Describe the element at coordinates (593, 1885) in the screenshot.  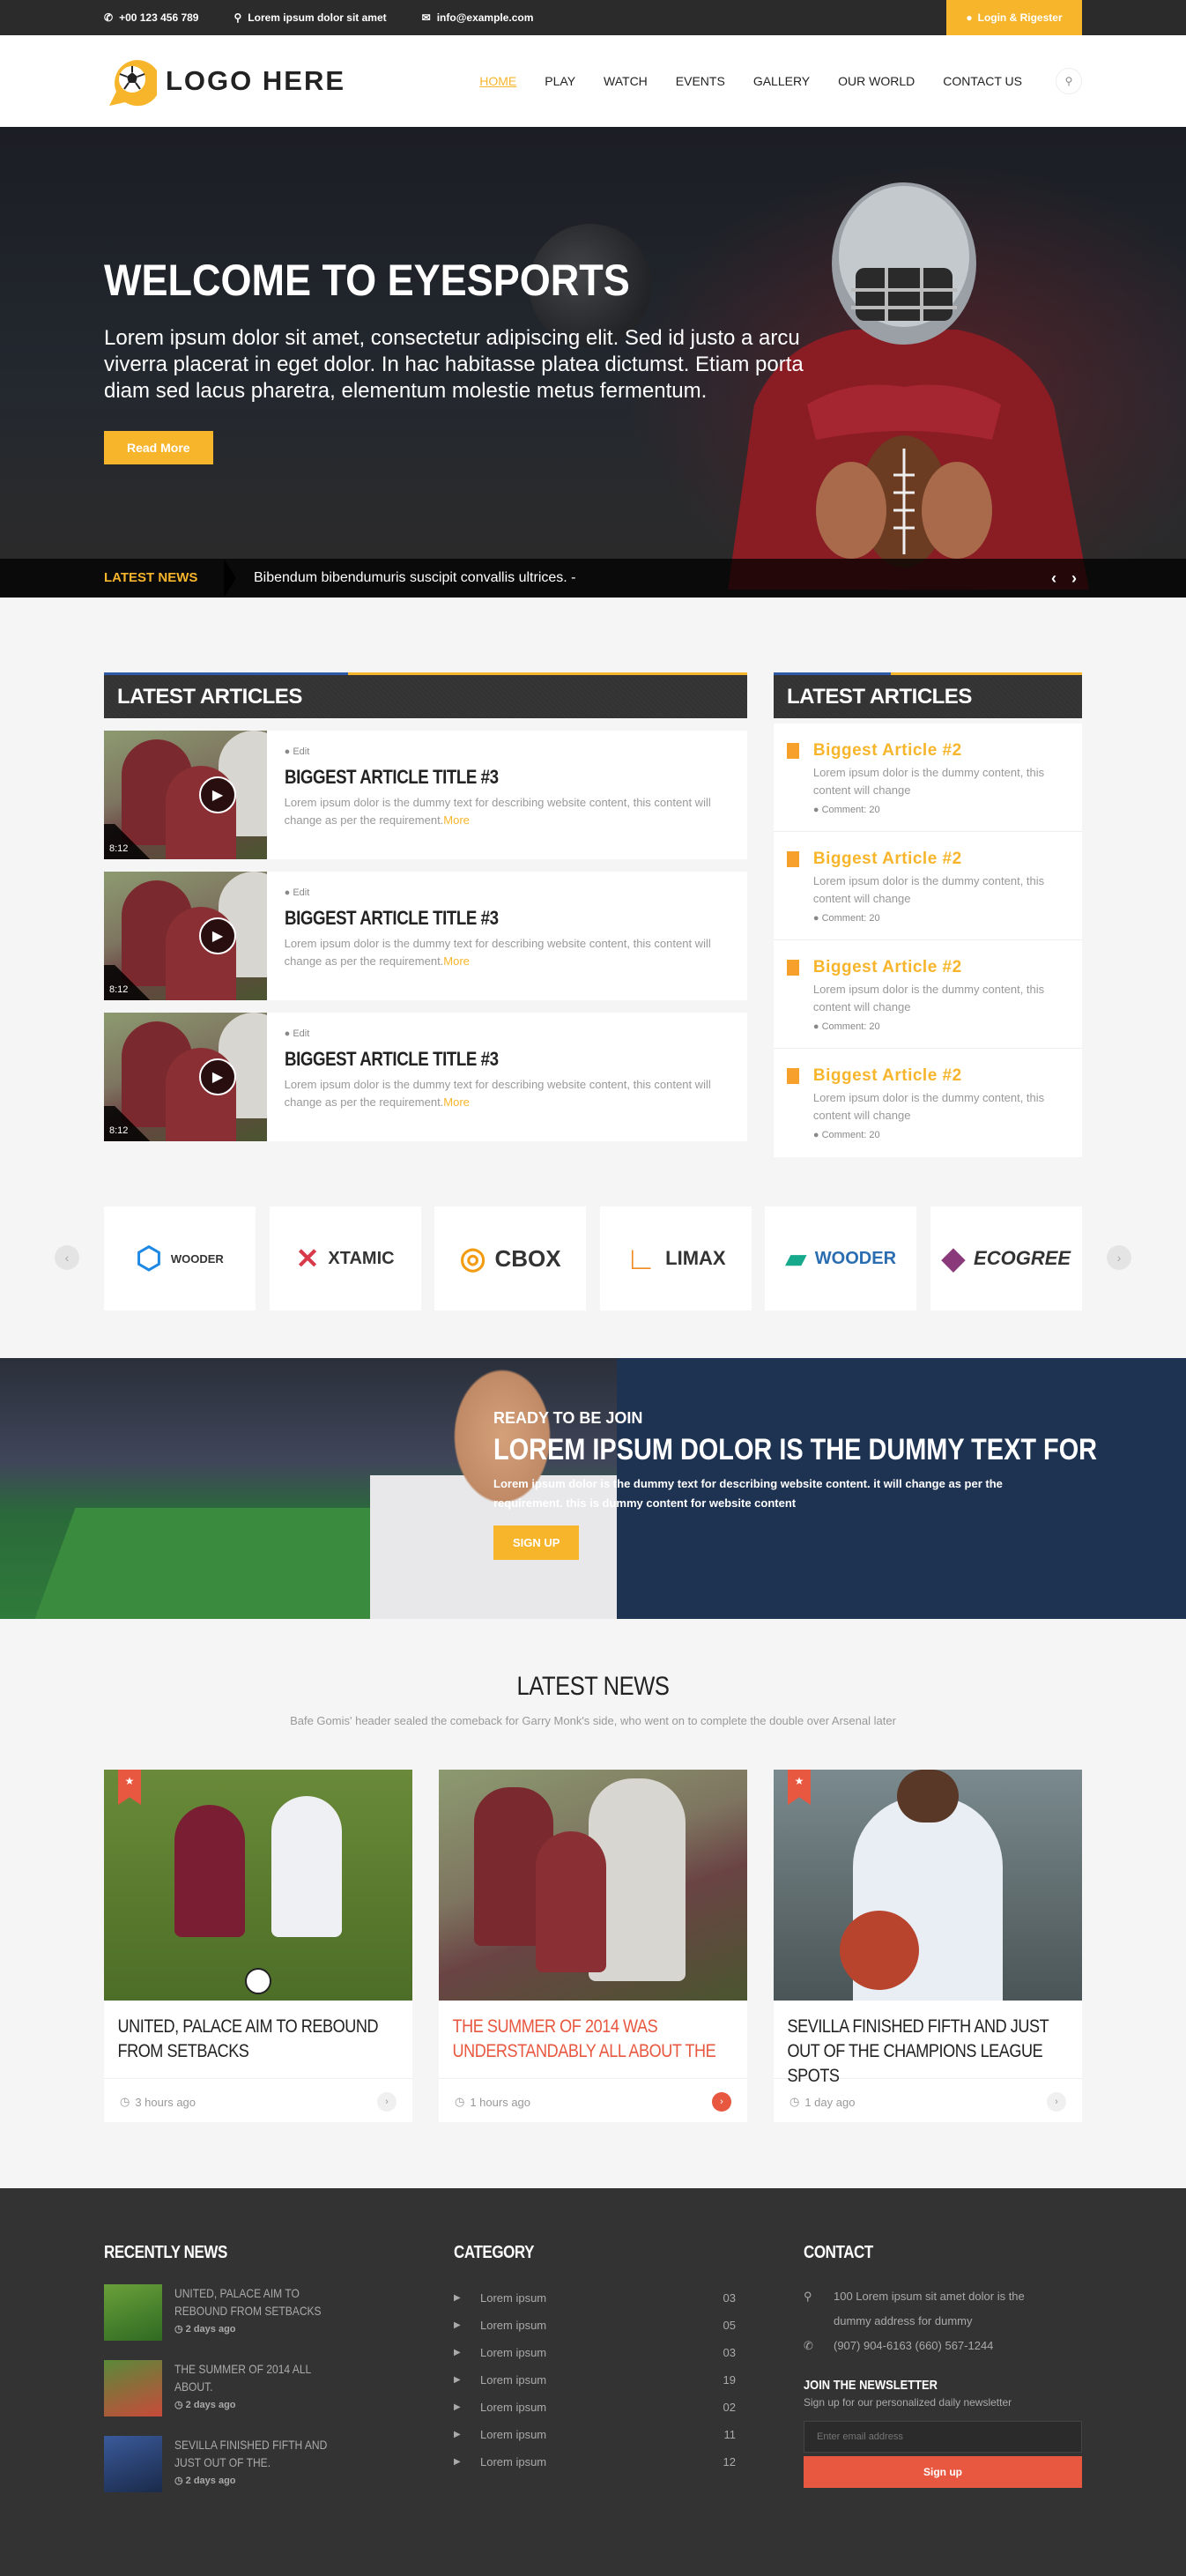
I see `news-image` at that location.